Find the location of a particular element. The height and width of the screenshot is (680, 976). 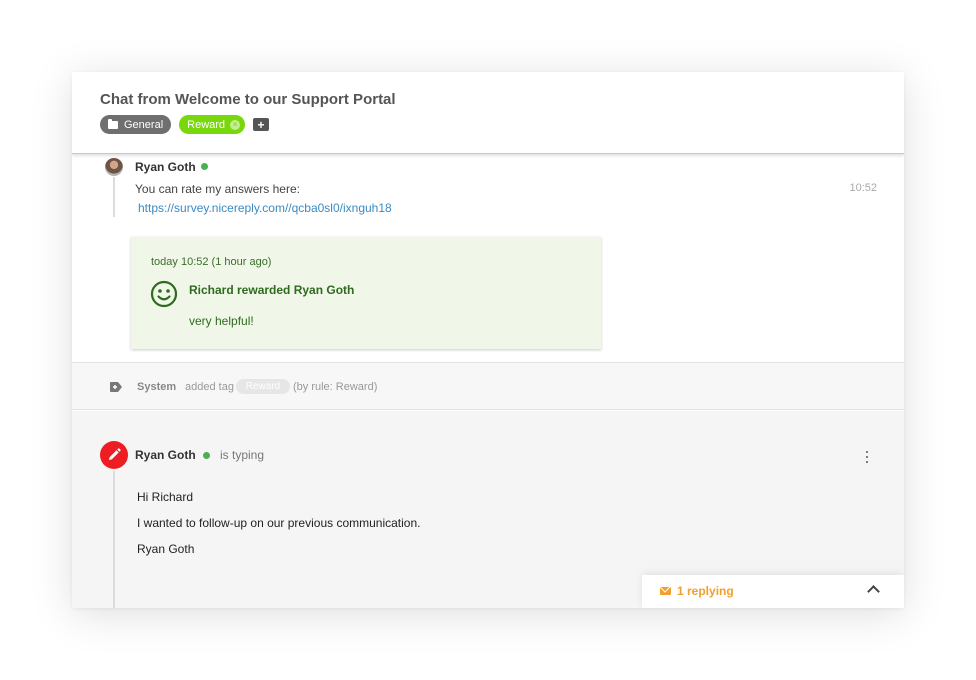

reward-timestamp: today 10:52 (1 hour ago) is located at coordinates (211, 262).